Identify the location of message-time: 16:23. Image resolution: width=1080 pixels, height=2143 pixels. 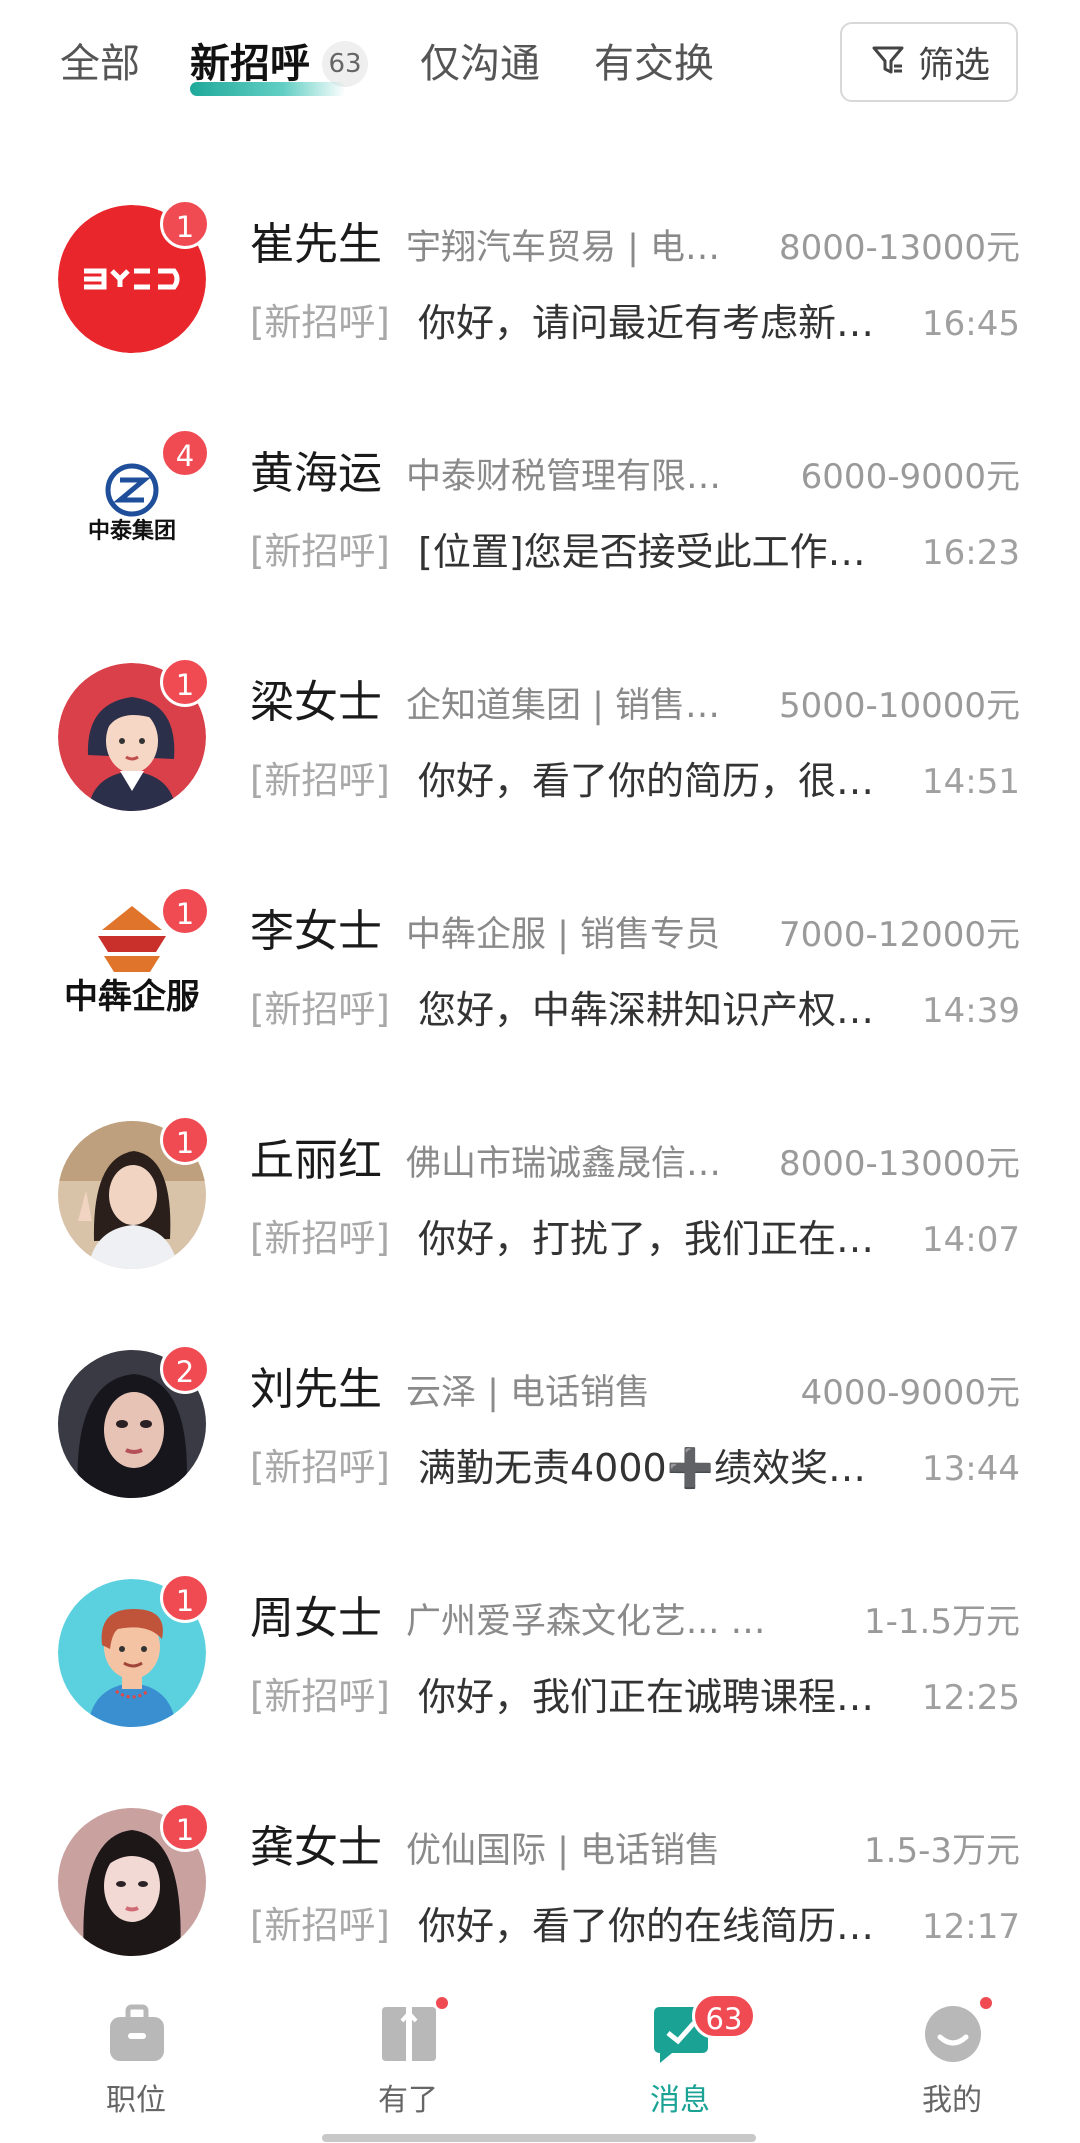
(971, 553).